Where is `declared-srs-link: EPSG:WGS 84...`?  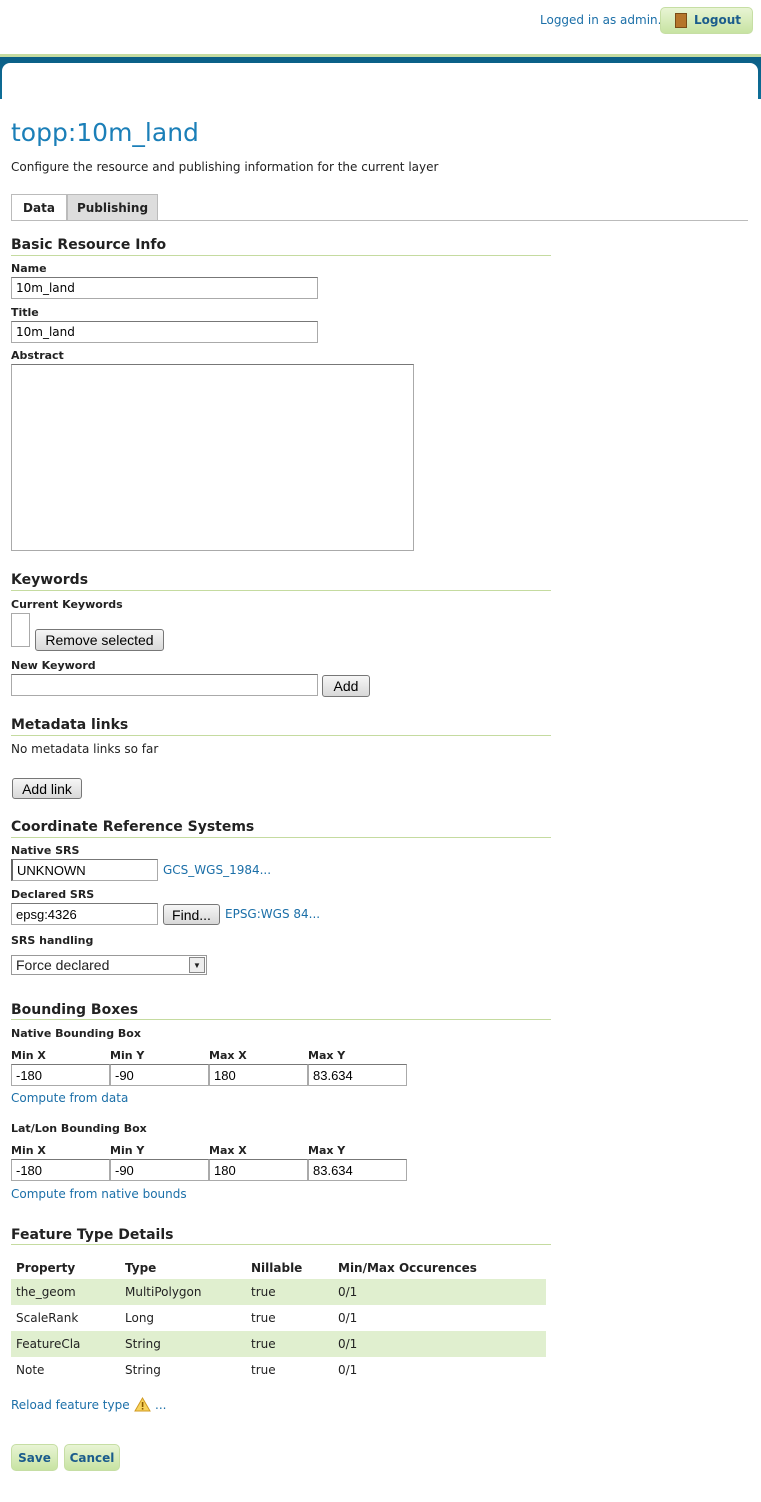 declared-srs-link: EPSG:WGS 84... is located at coordinates (272, 914).